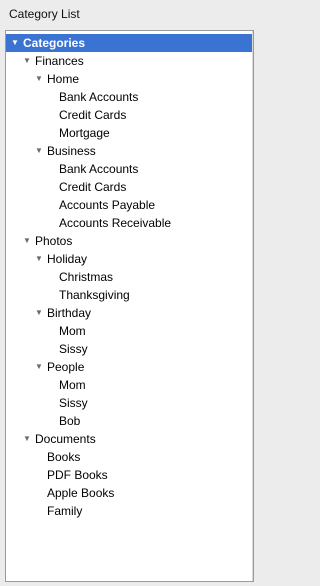  I want to click on tree-node-label: Family, so click(65, 511).